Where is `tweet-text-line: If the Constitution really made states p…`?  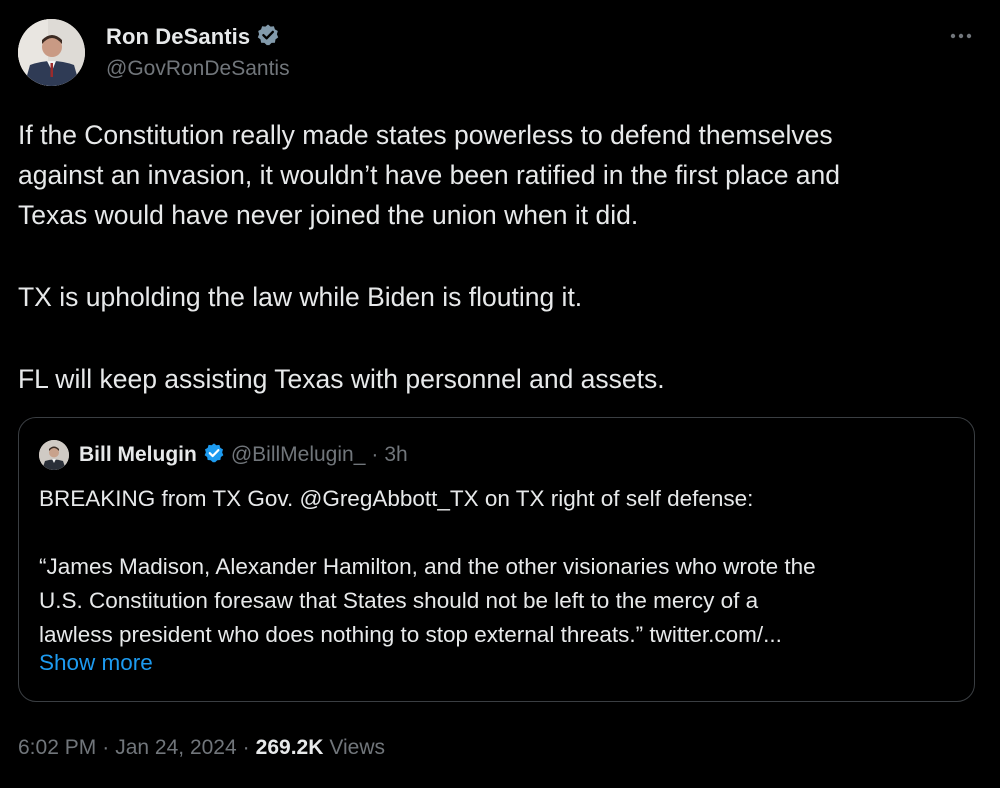 tweet-text-line: If the Constitution really made states p… is located at coordinates (425, 135).